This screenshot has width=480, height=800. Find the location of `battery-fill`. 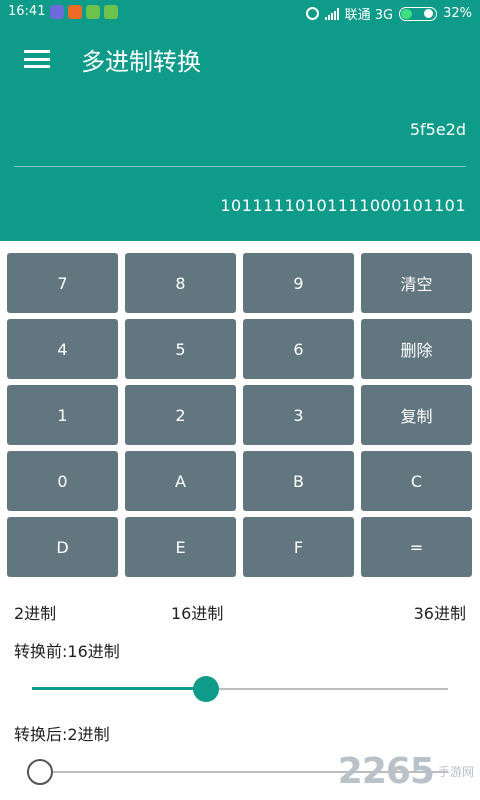

battery-fill is located at coordinates (406, 13).